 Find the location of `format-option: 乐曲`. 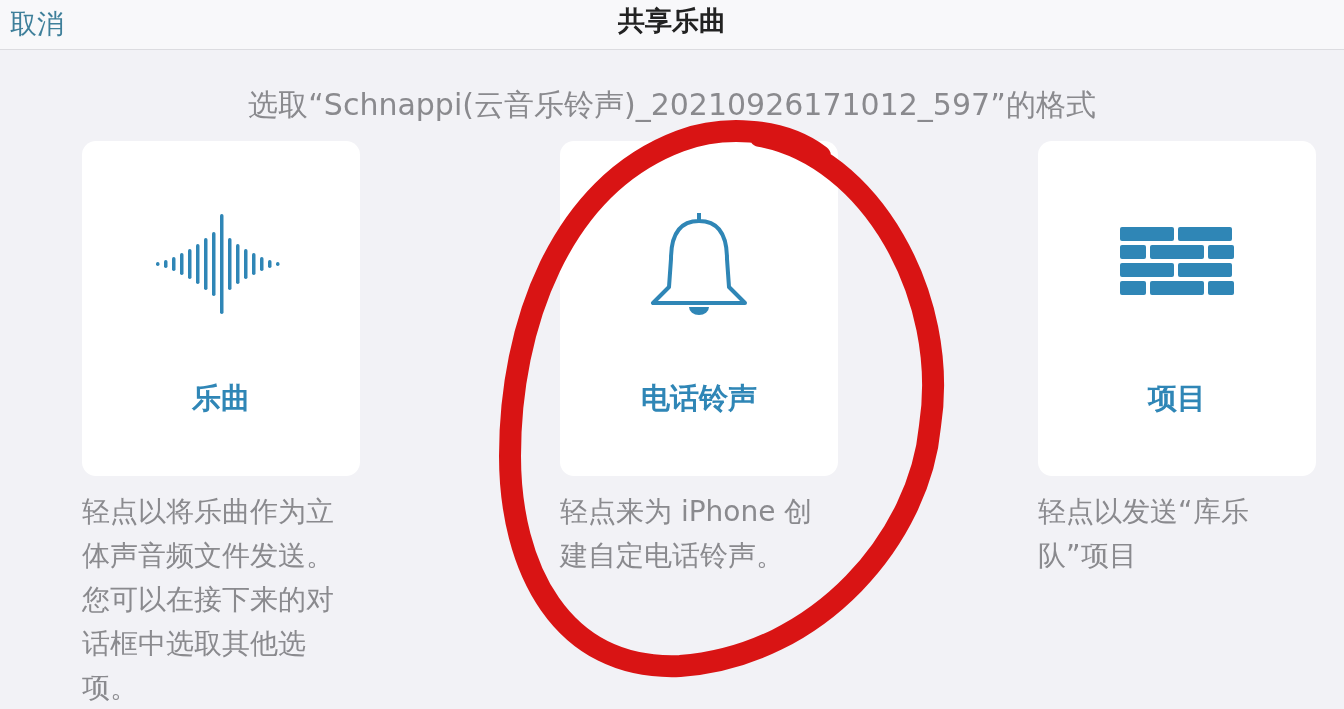

format-option: 乐曲 is located at coordinates (221, 308).